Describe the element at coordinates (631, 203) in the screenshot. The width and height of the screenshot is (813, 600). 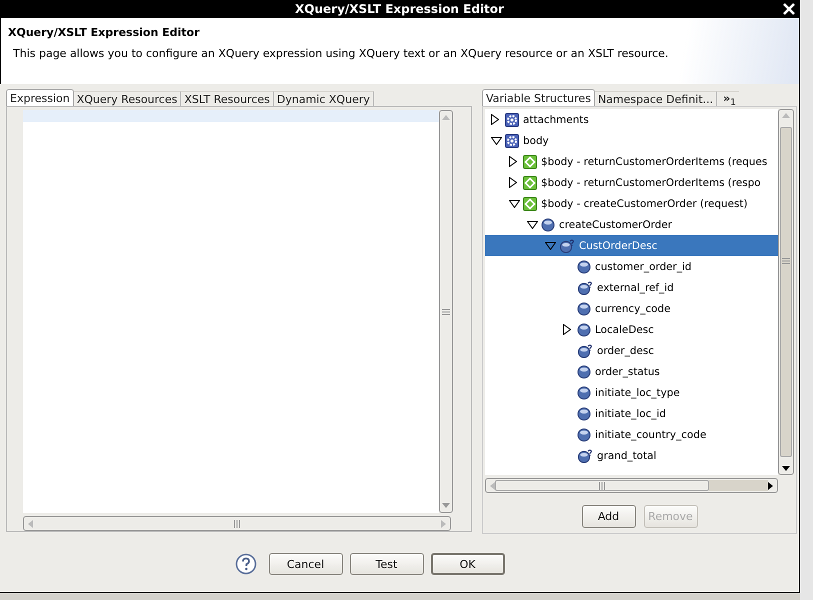
I see `tree-item: $body - createCustomerOrder (request)` at that location.